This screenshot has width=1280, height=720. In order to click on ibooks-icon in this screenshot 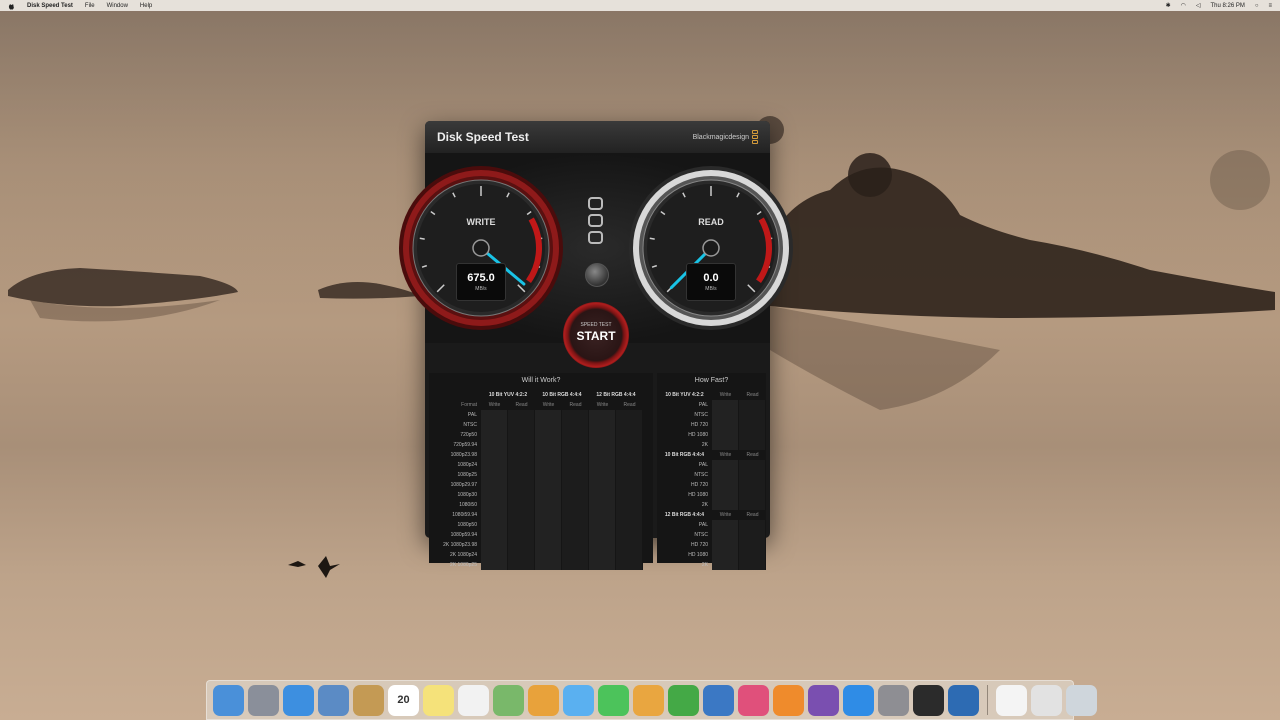, I will do `click(788, 700)`.